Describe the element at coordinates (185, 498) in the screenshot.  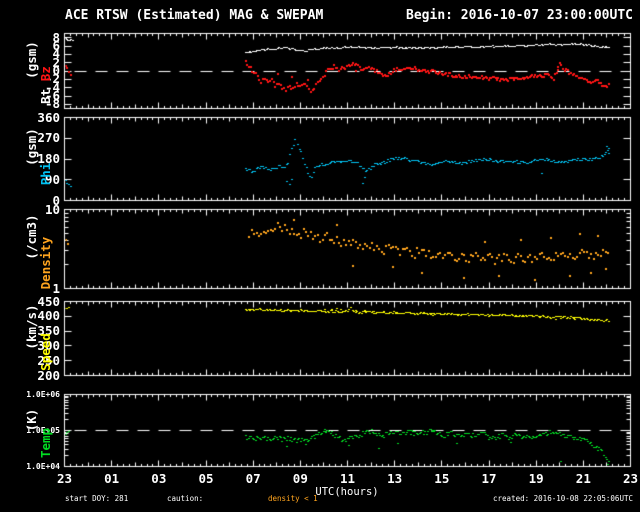
I see `footer-caution-label: caution:` at that location.